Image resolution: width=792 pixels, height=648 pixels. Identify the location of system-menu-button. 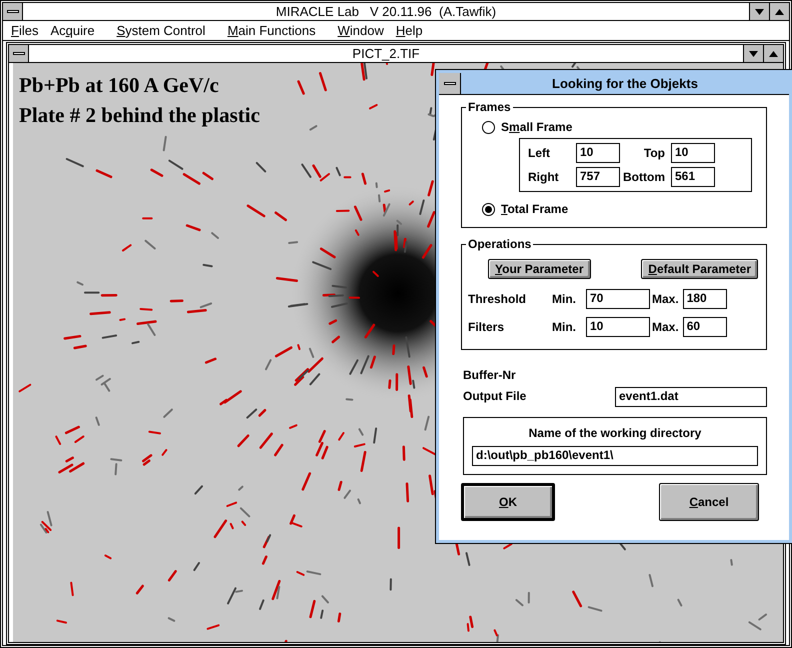
(13, 11).